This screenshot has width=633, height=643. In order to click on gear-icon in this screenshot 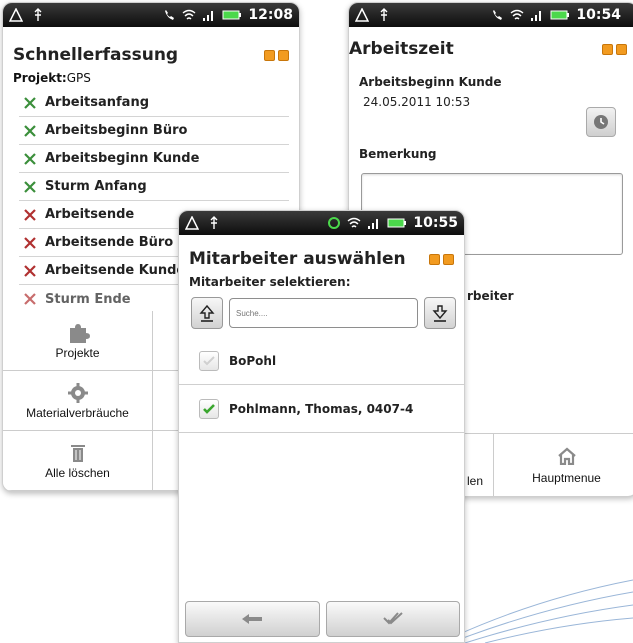, I will do `click(77, 392)`.